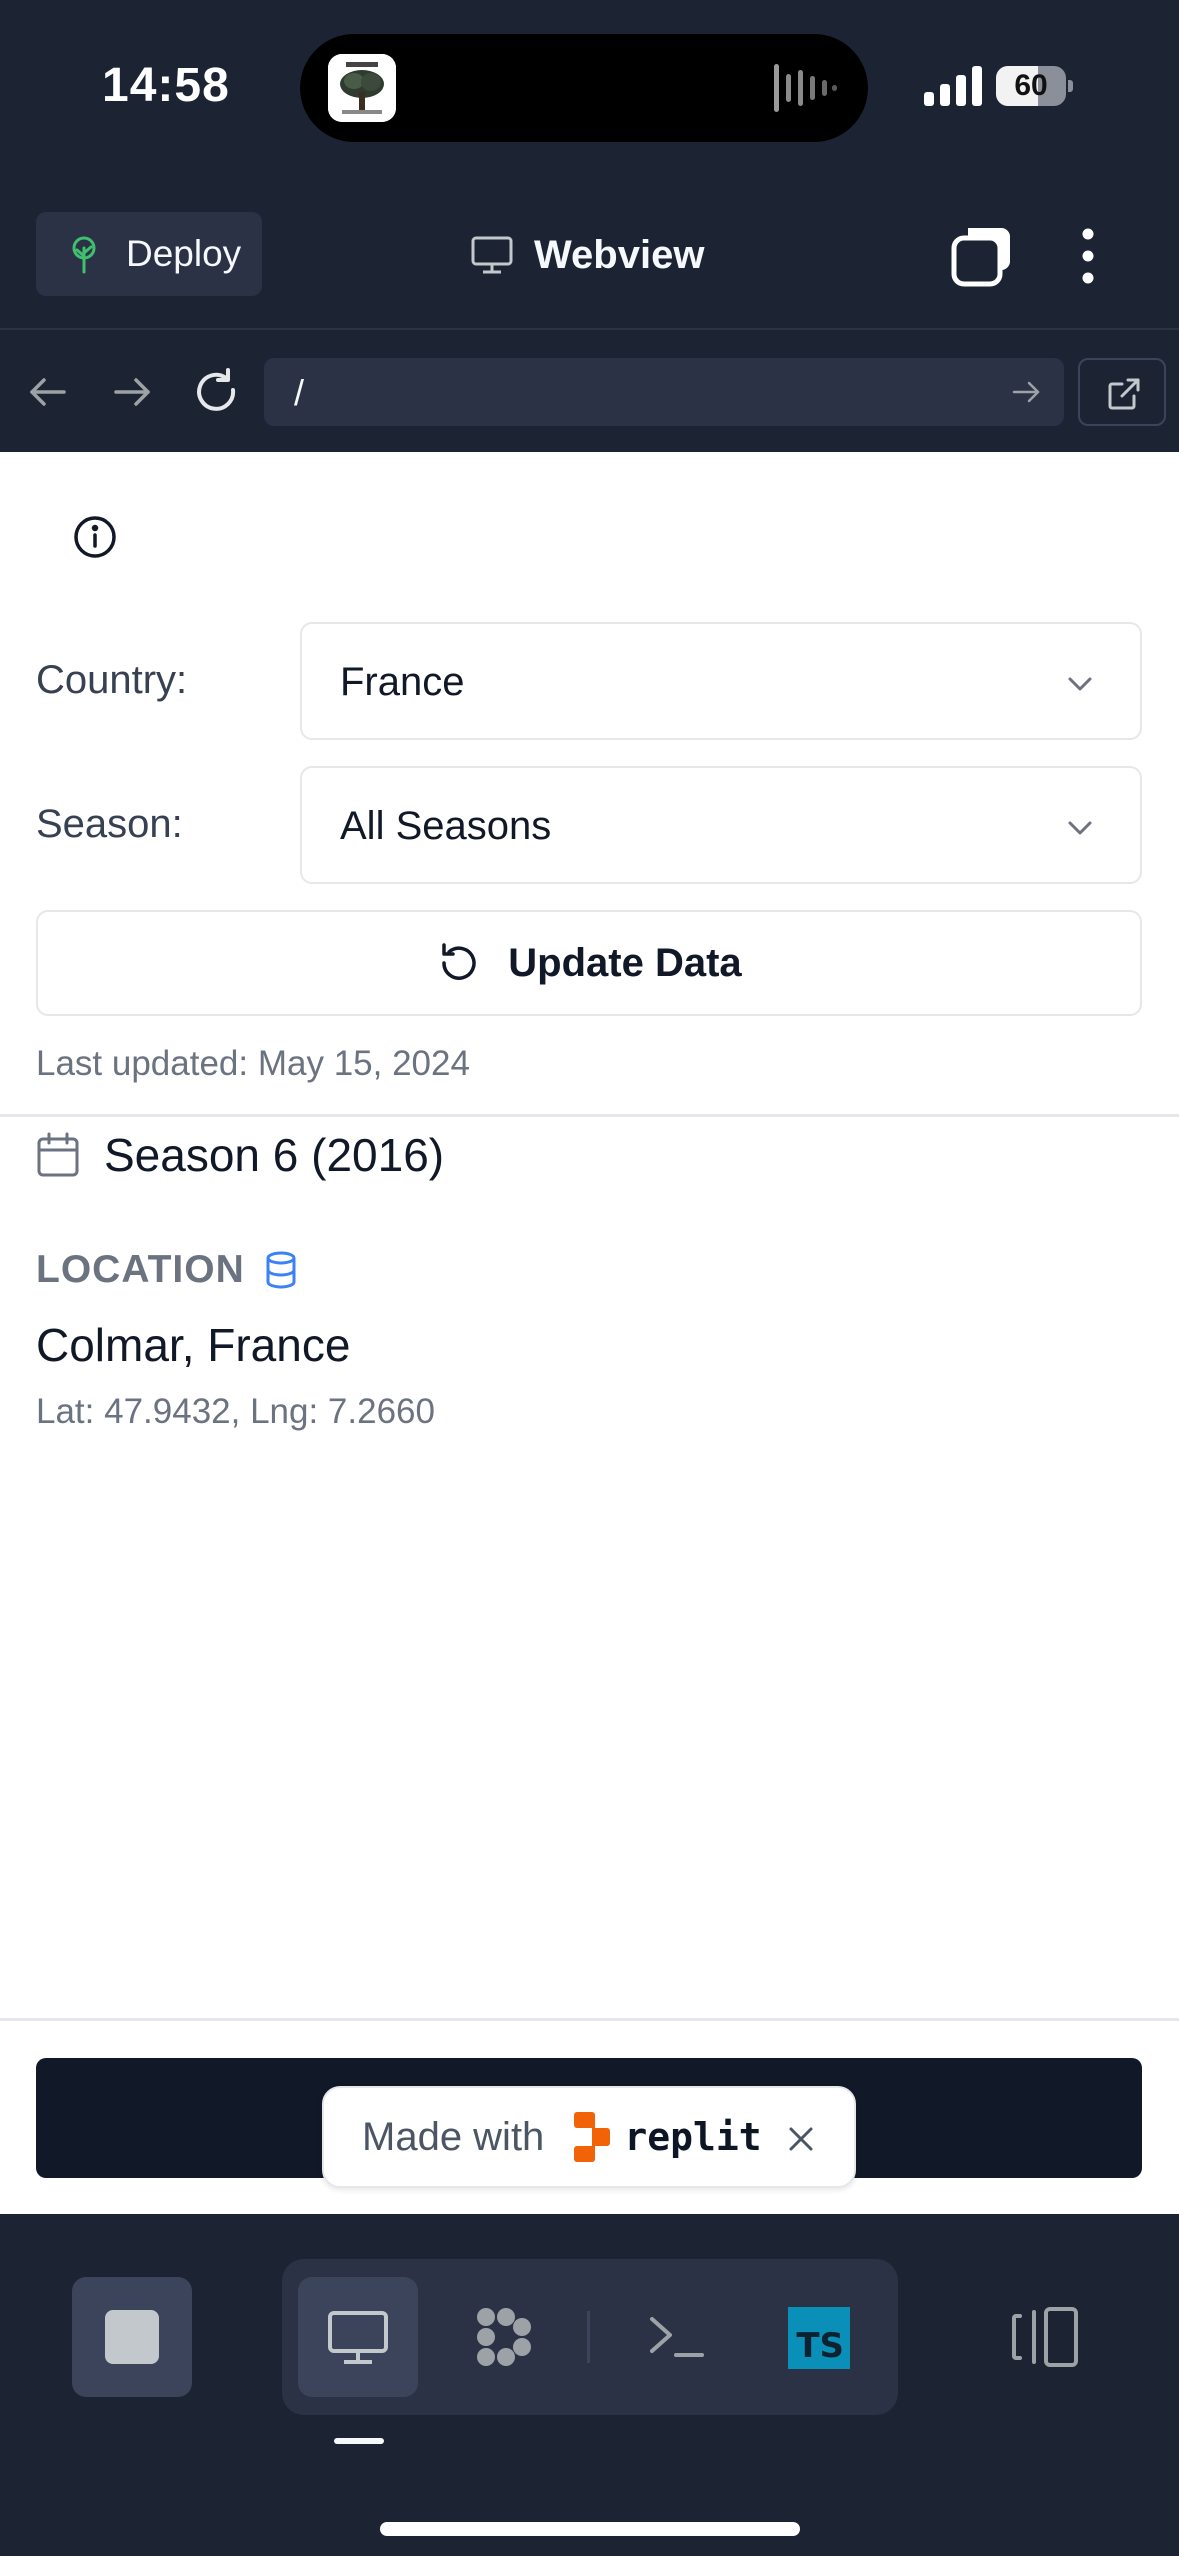 The image size is (1179, 2556). What do you see at coordinates (1031, 85) in the screenshot?
I see `battery-percentage: 60` at bounding box center [1031, 85].